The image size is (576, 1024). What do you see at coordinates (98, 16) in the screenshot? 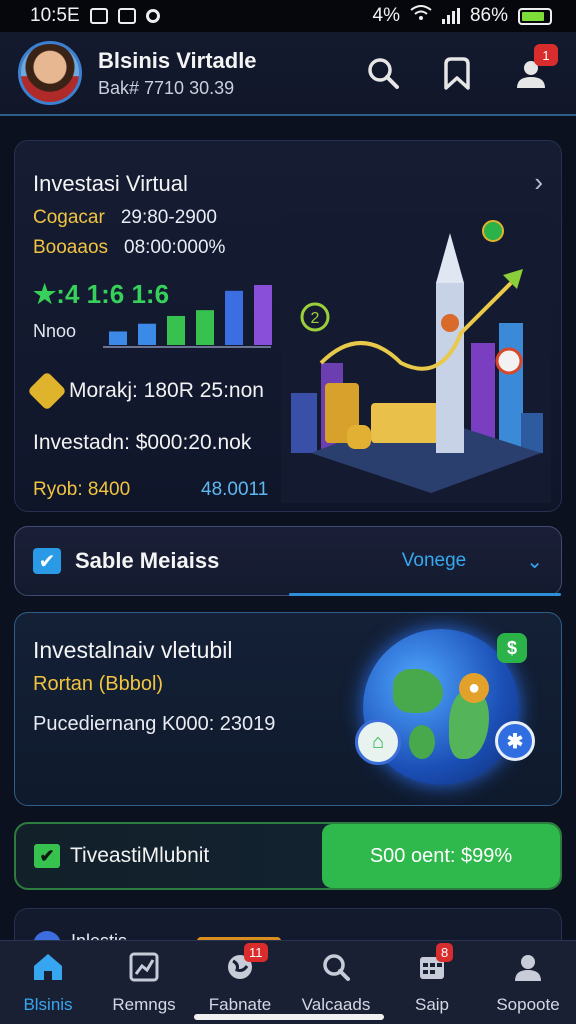
I see `image-notification-icon` at bounding box center [98, 16].